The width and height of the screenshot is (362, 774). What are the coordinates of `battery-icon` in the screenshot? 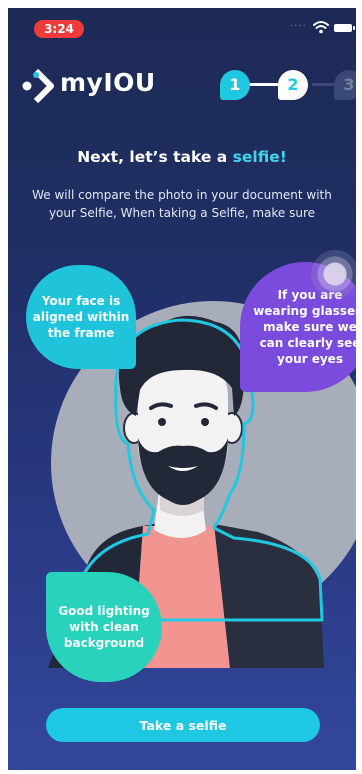 It's located at (344, 28).